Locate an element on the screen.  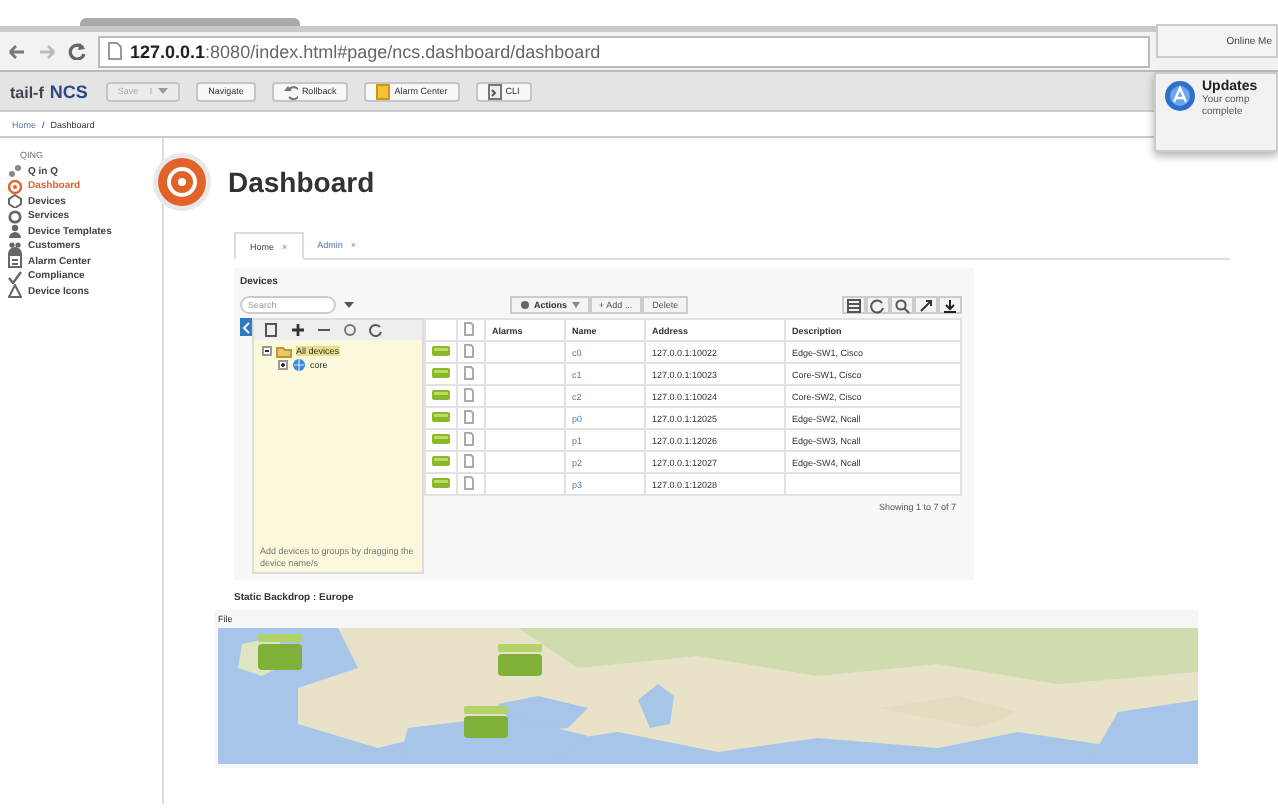
page-title: Dashboard is located at coordinates (301, 182).